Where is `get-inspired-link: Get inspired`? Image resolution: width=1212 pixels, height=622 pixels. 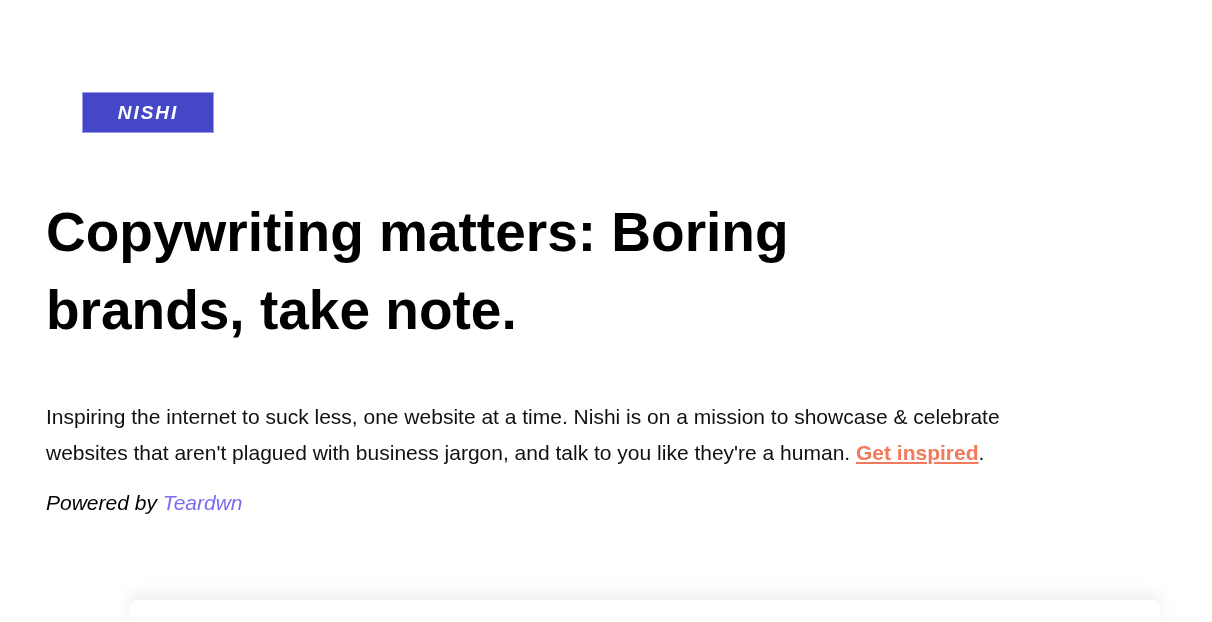 get-inspired-link: Get inspired is located at coordinates (917, 452).